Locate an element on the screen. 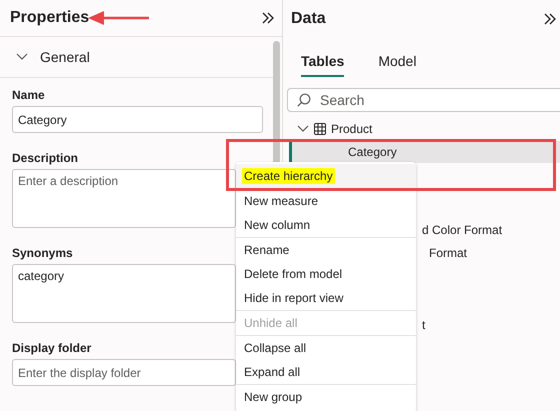 This screenshot has width=560, height=411. panel-title: Properties is located at coordinates (50, 18).